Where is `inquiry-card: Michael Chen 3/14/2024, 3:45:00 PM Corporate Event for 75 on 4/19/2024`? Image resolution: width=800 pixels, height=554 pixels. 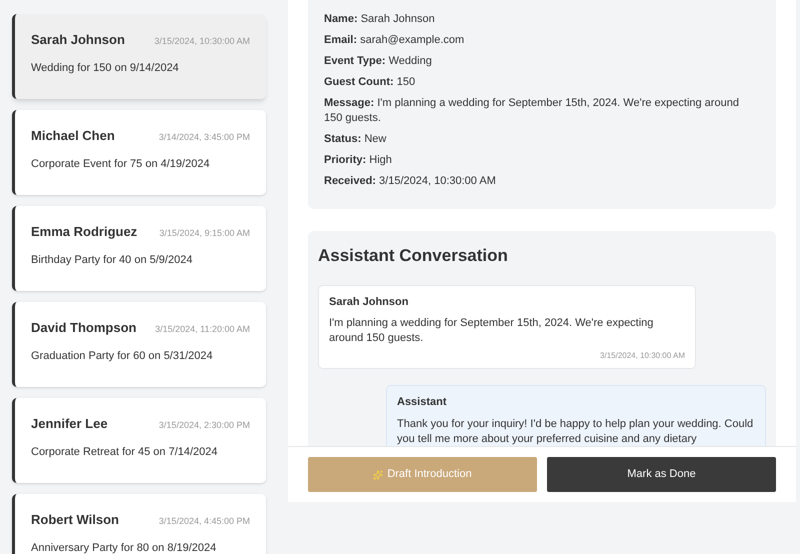 inquiry-card: Michael Chen 3/14/2024, 3:45:00 PM Corporate Event for 75 on 4/19/2024 is located at coordinates (139, 152).